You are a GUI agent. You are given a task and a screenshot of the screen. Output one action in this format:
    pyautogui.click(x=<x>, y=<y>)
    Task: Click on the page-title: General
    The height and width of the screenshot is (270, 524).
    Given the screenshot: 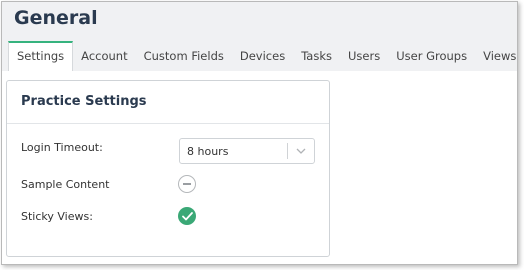 What is the action you would take?
    pyautogui.click(x=56, y=18)
    